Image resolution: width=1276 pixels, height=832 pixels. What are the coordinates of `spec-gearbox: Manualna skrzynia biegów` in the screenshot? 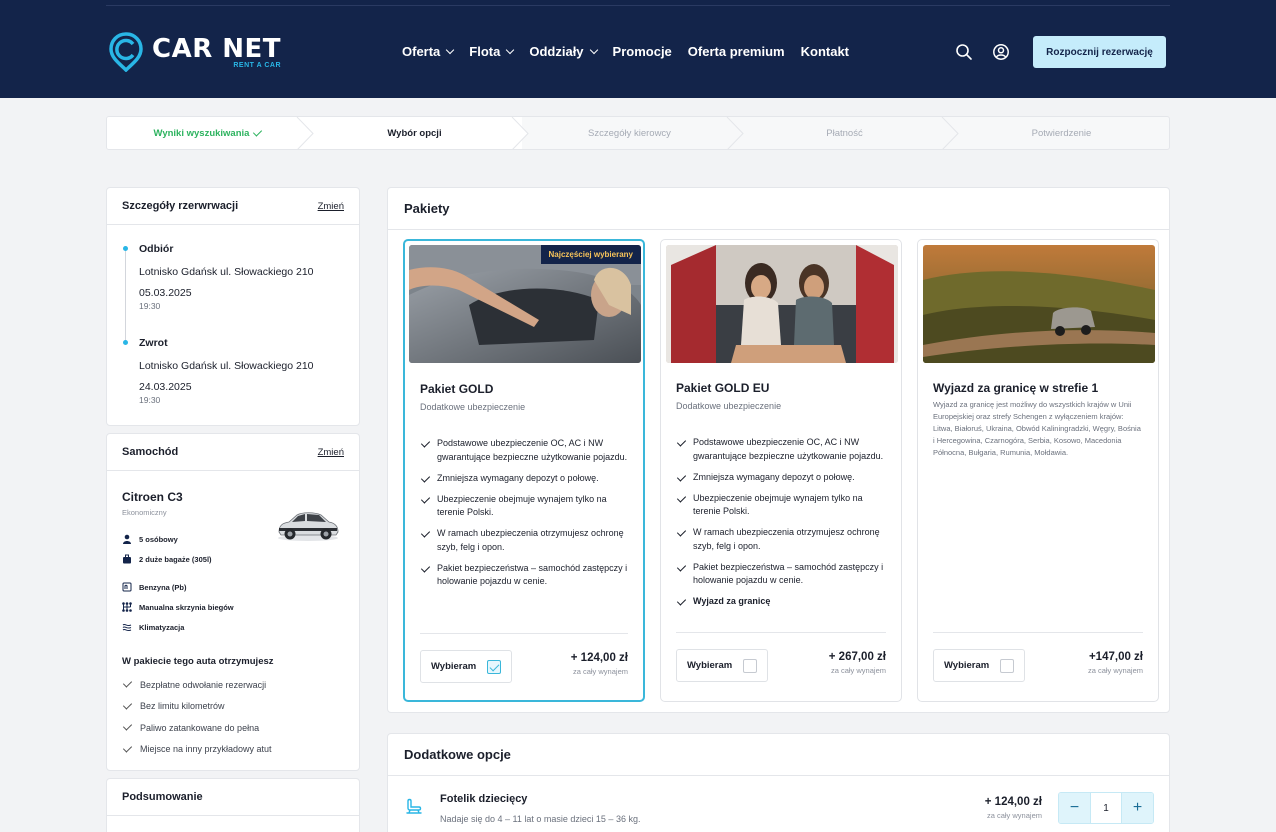 It's located at (178, 607).